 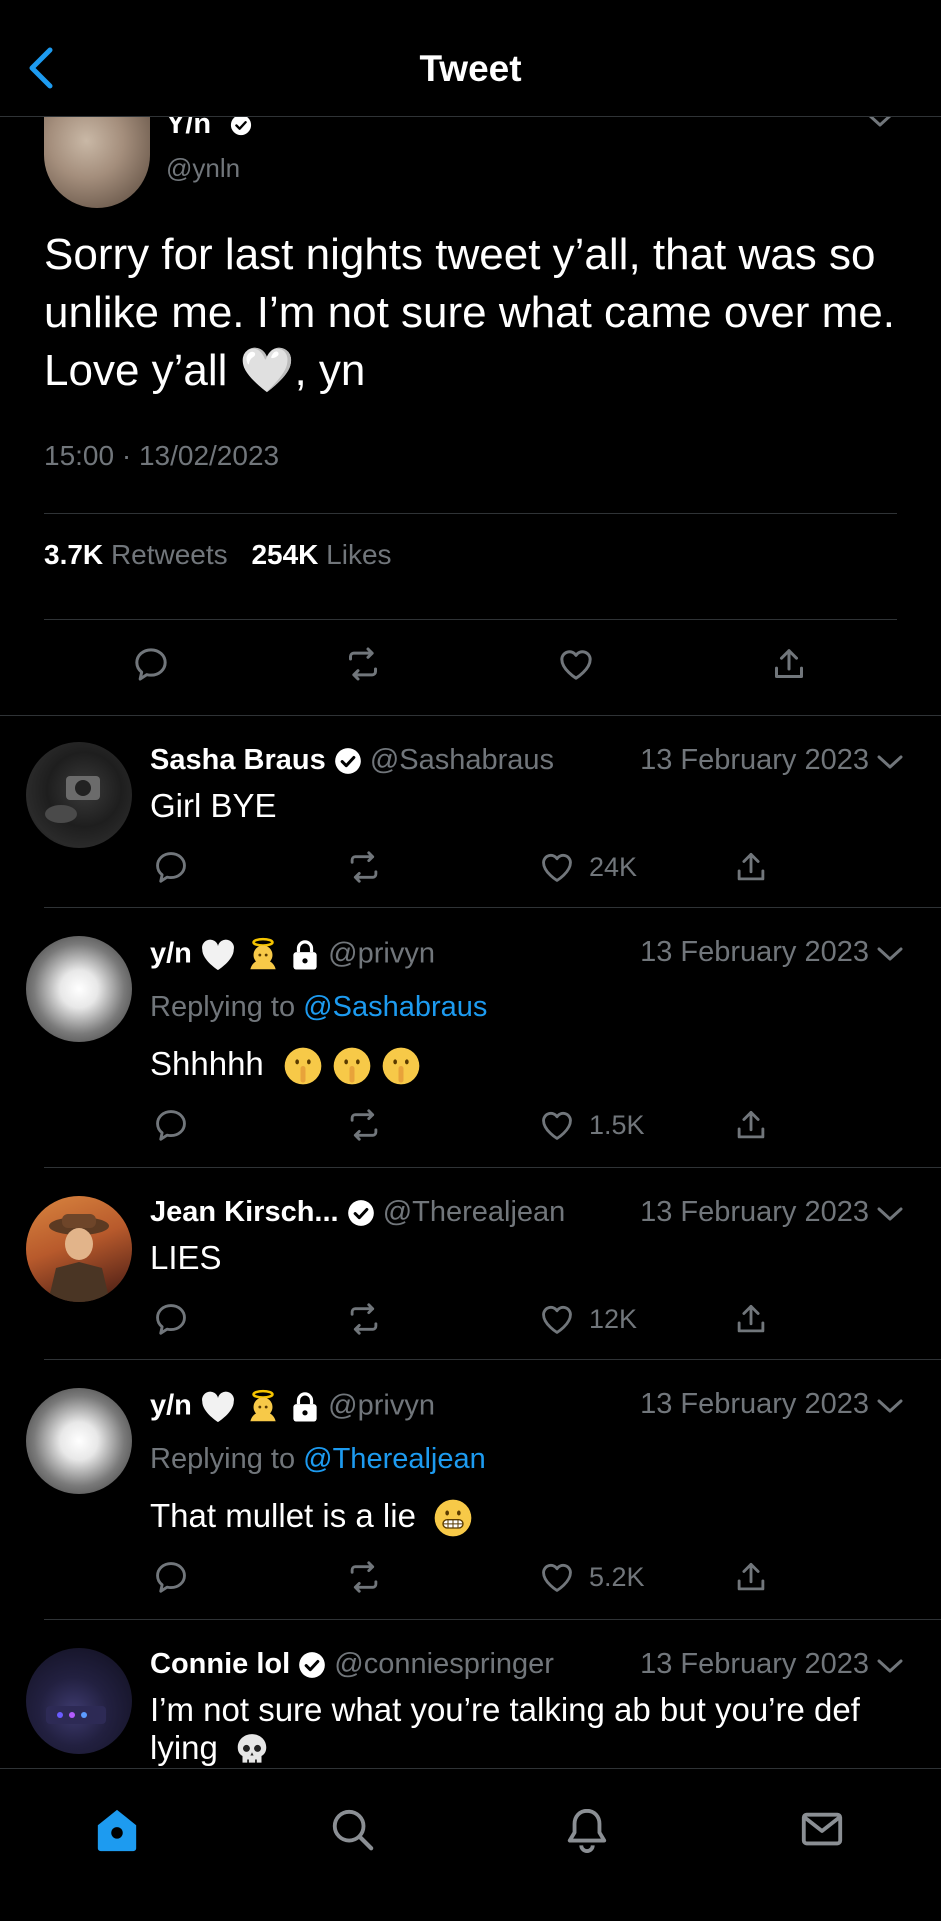 I want to click on reply-text-row: That mullet is a lie, so click(x=520, y=1517).